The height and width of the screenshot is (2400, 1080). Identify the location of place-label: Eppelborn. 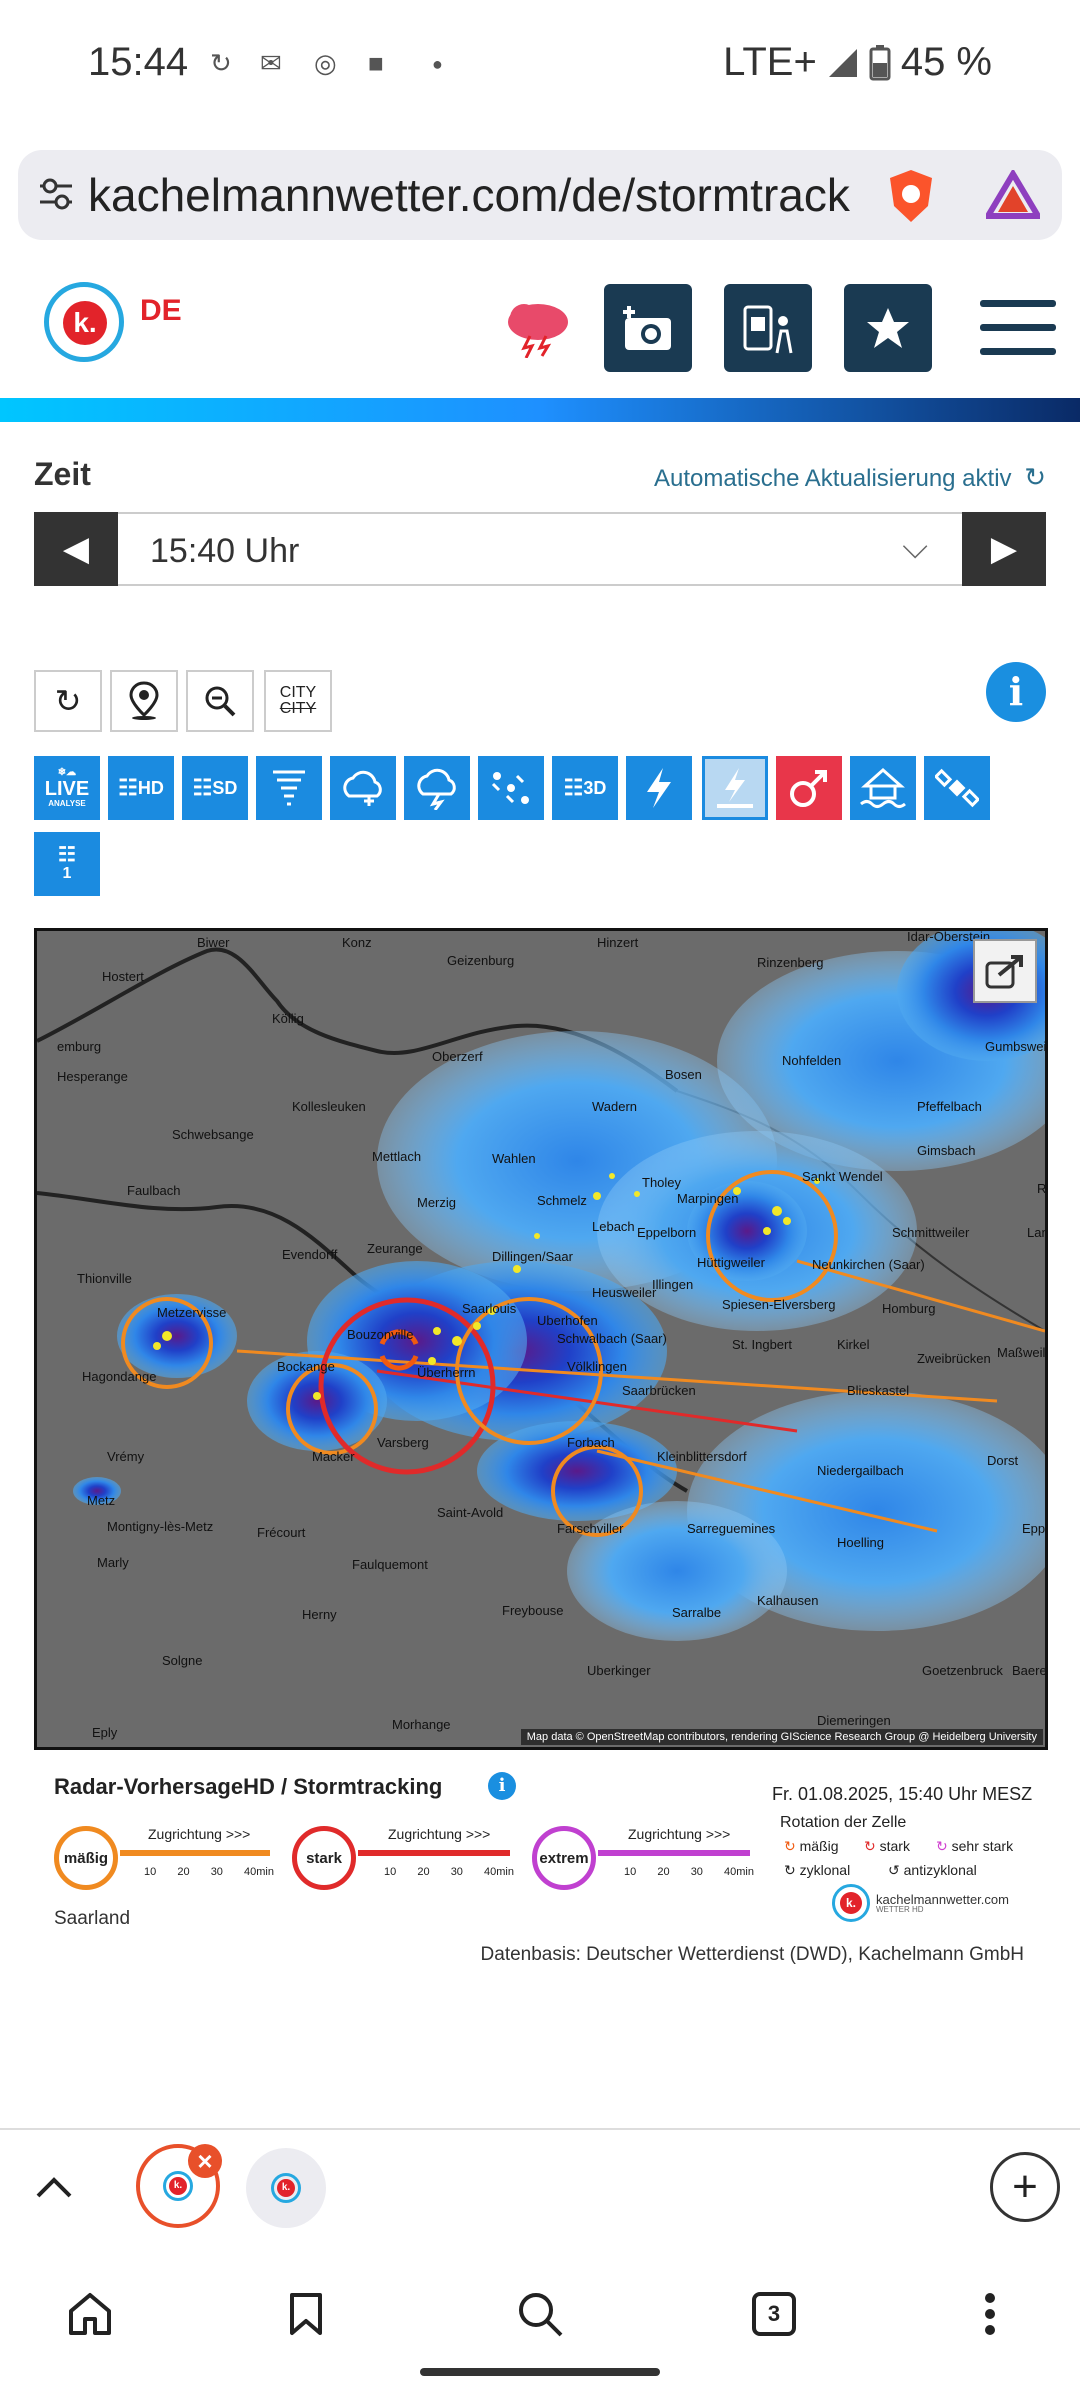
(666, 1232).